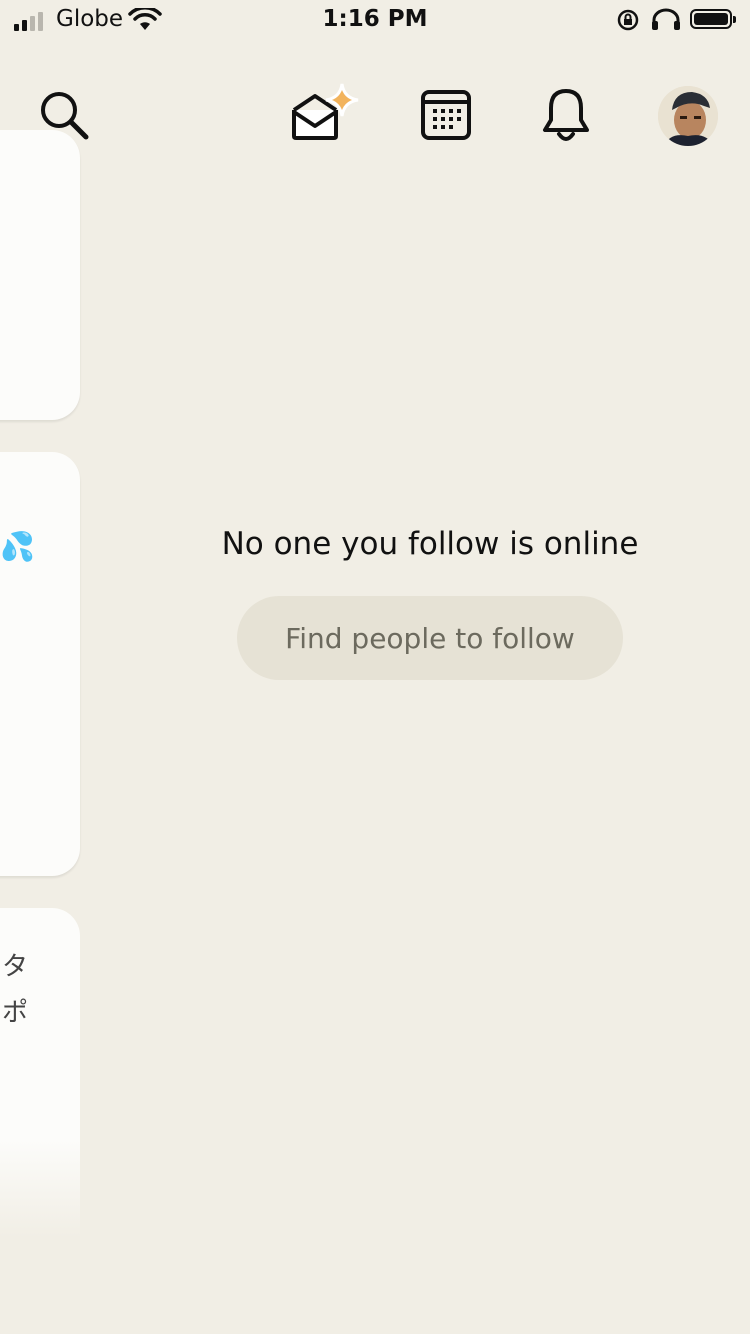  I want to click on avatar, so click(688, 116).